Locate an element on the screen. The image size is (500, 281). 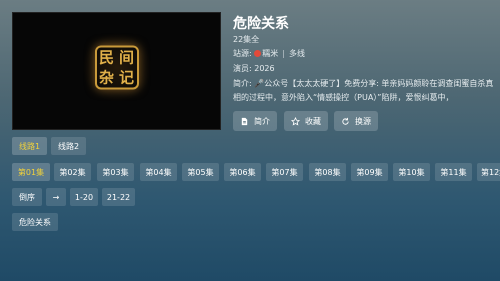
episode-item-label: 第12集 is located at coordinates (490, 172).